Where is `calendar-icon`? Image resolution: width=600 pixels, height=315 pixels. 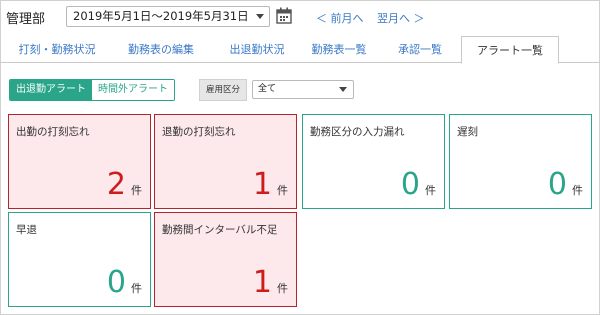 calendar-icon is located at coordinates (284, 15).